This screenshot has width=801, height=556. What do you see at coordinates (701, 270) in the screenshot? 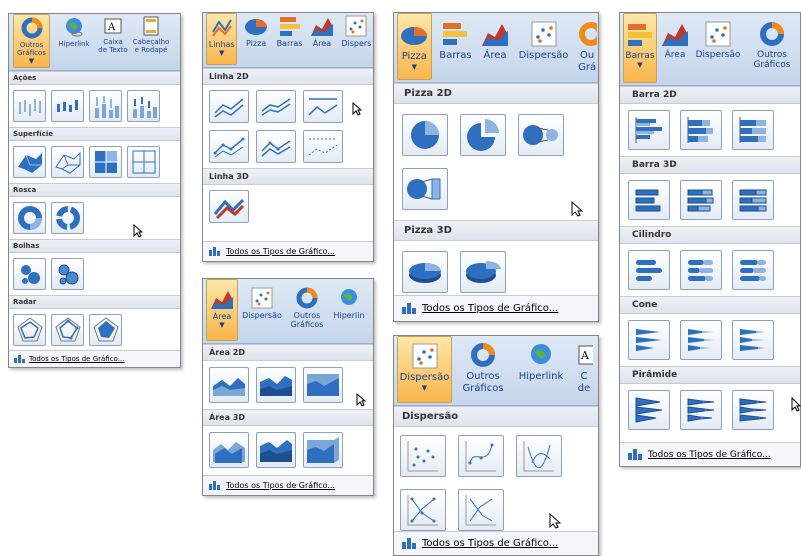
I see `stacked-cylinder-thumb` at bounding box center [701, 270].